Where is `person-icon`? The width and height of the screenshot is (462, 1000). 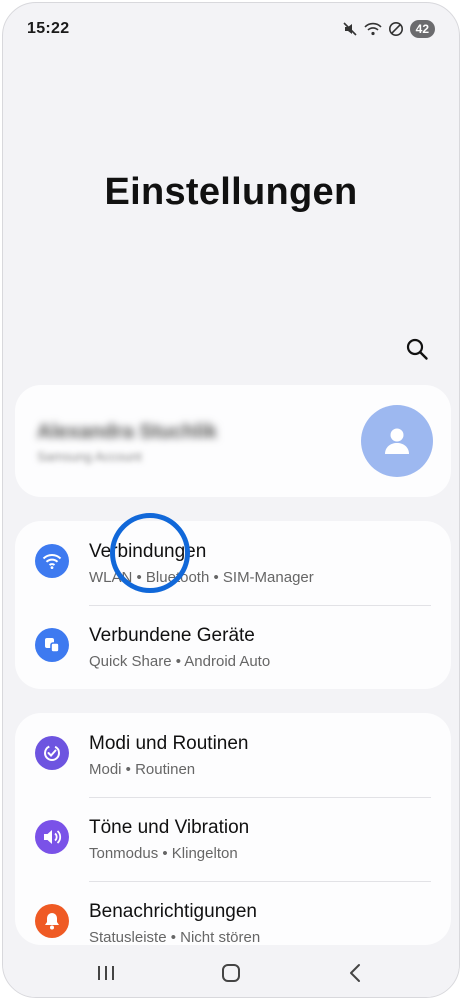 person-icon is located at coordinates (397, 441).